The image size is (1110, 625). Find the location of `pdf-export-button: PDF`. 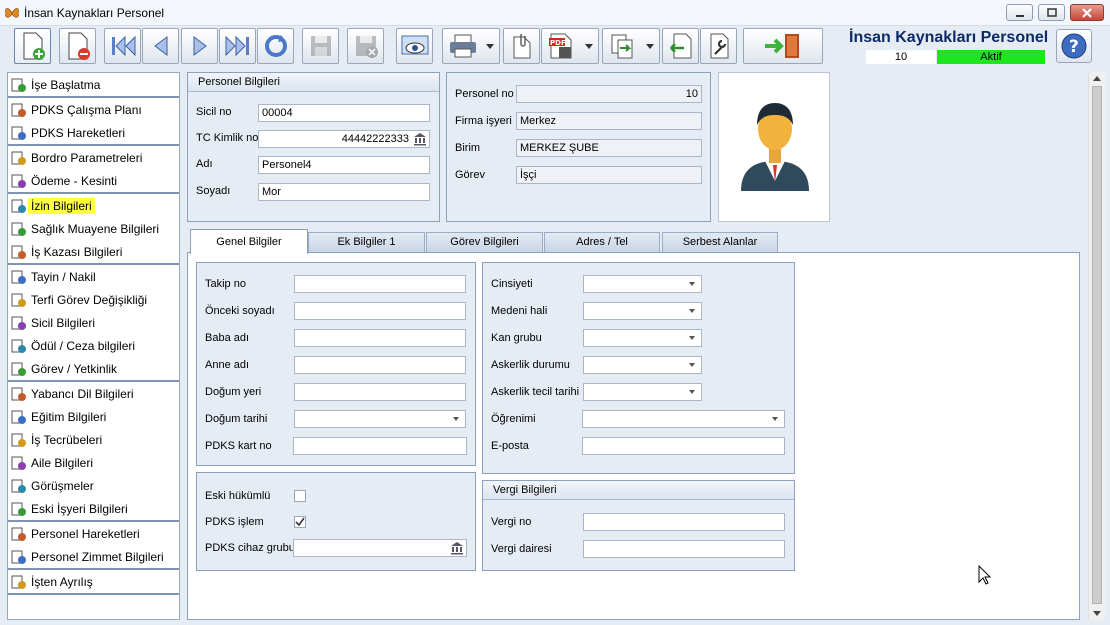

pdf-export-button: PDF is located at coordinates (570, 46).